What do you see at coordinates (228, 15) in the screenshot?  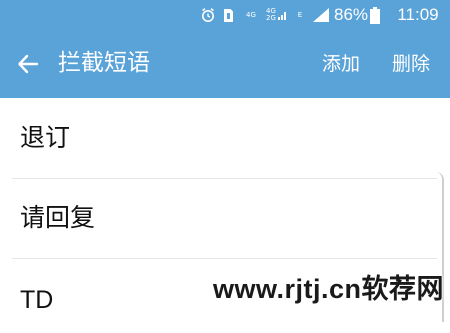 I see `sim-icon` at bounding box center [228, 15].